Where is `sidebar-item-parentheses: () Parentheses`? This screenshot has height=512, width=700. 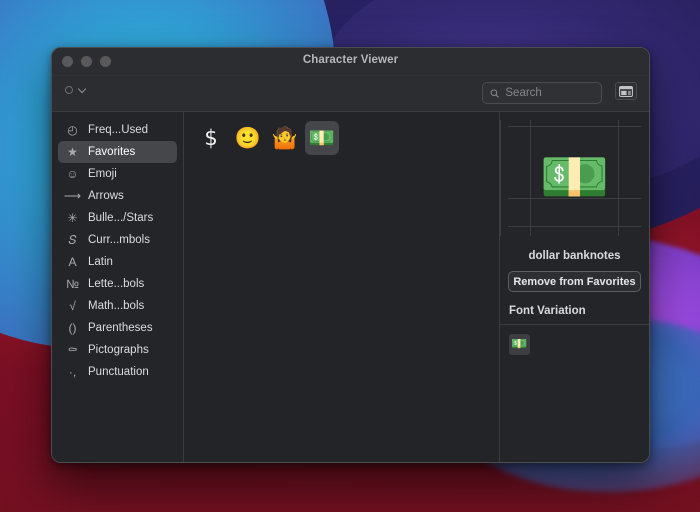 sidebar-item-parentheses: () Parentheses is located at coordinates (117, 328).